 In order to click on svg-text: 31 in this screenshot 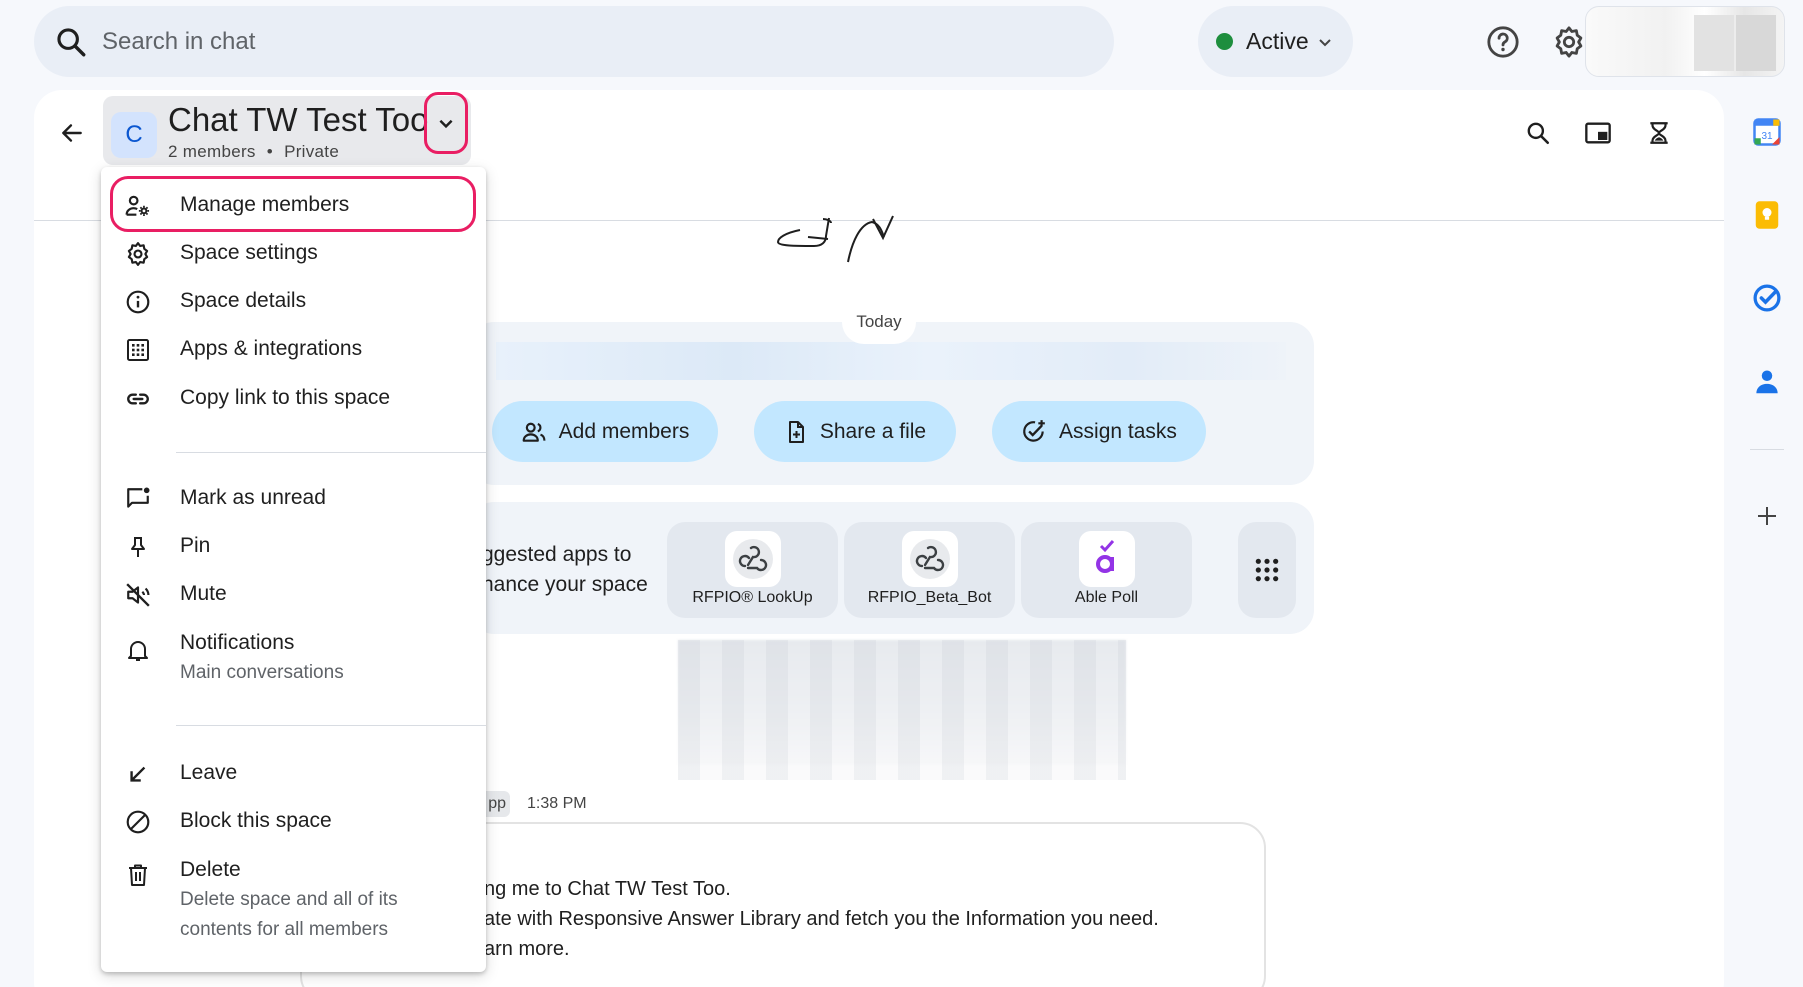, I will do `click(1767, 136)`.